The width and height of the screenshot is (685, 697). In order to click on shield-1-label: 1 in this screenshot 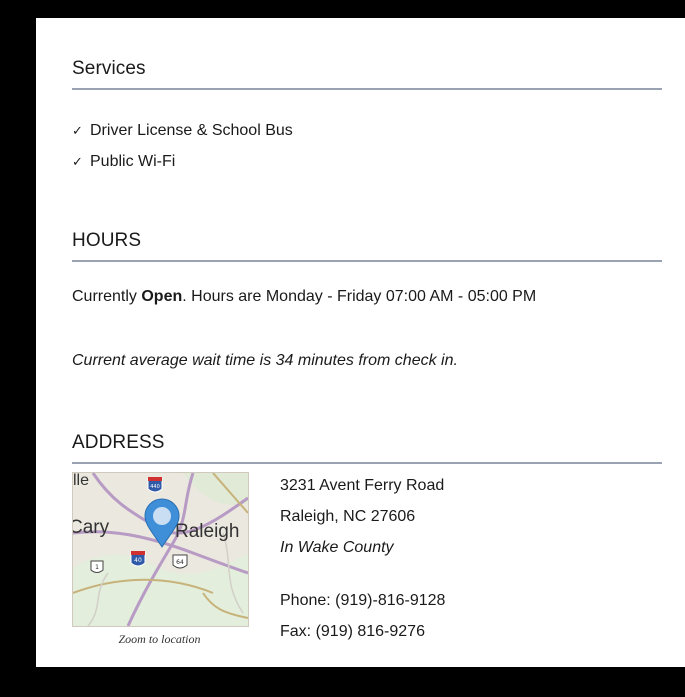, I will do `click(97, 567)`.